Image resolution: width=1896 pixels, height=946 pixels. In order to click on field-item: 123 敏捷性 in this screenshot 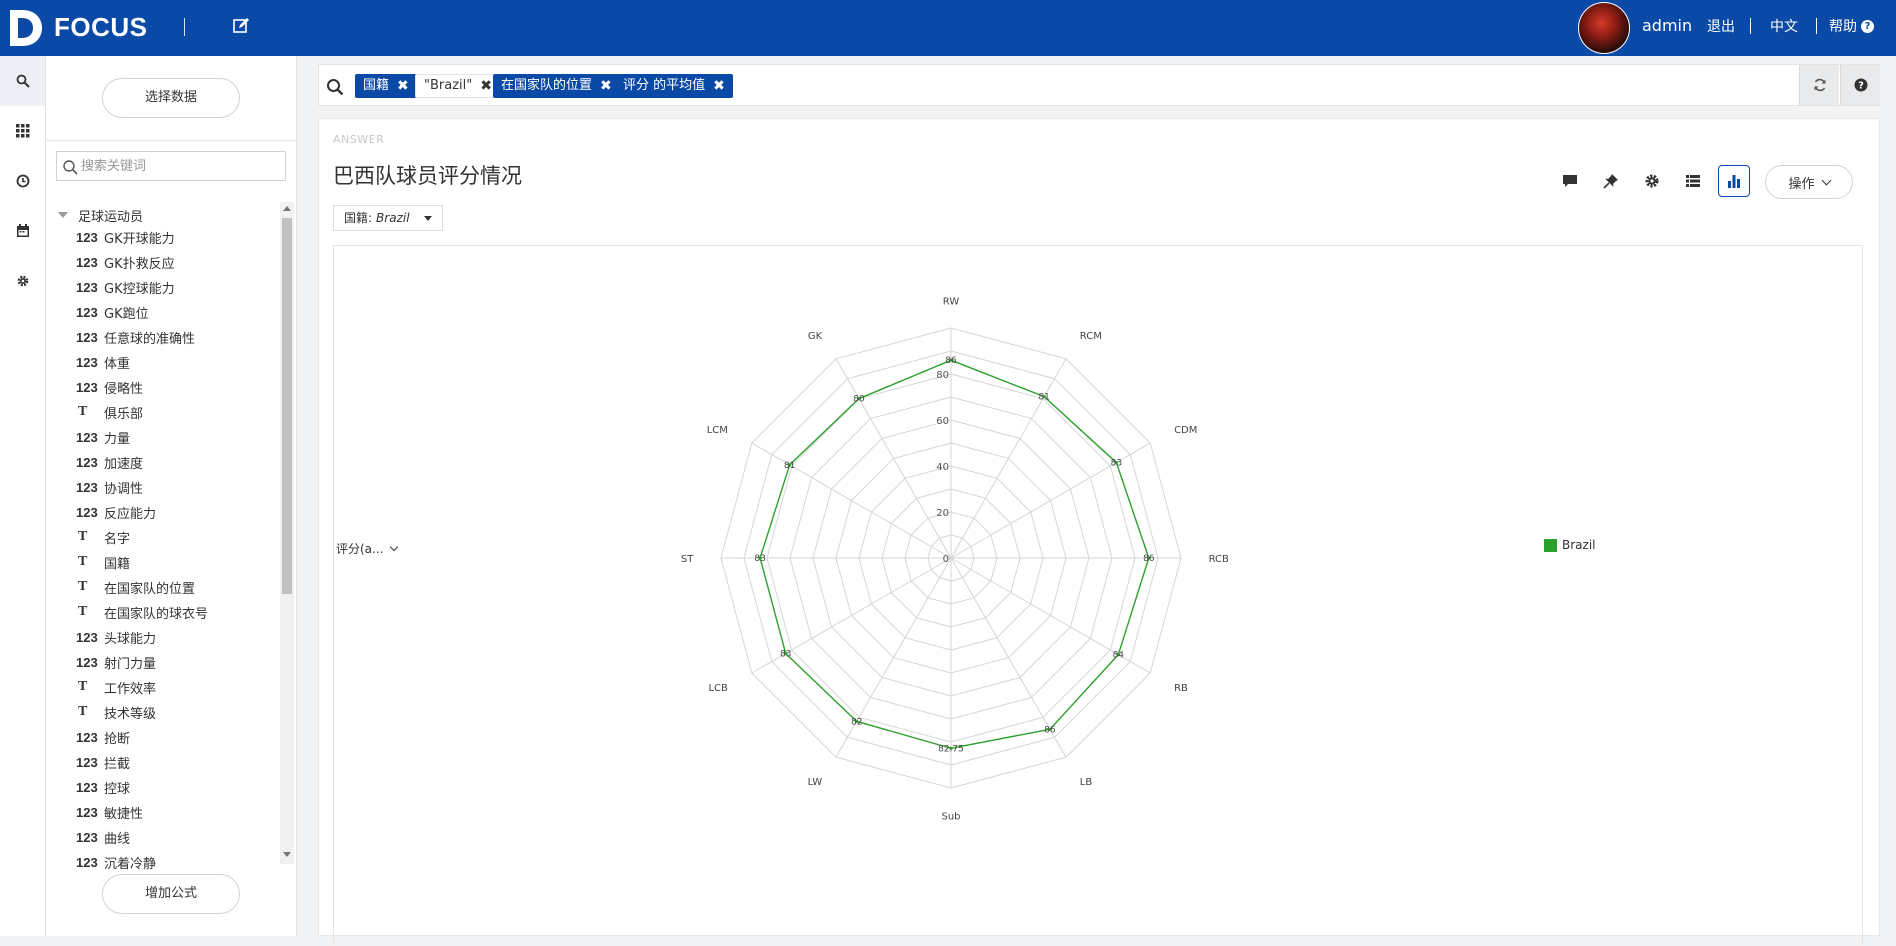, I will do `click(109, 812)`.